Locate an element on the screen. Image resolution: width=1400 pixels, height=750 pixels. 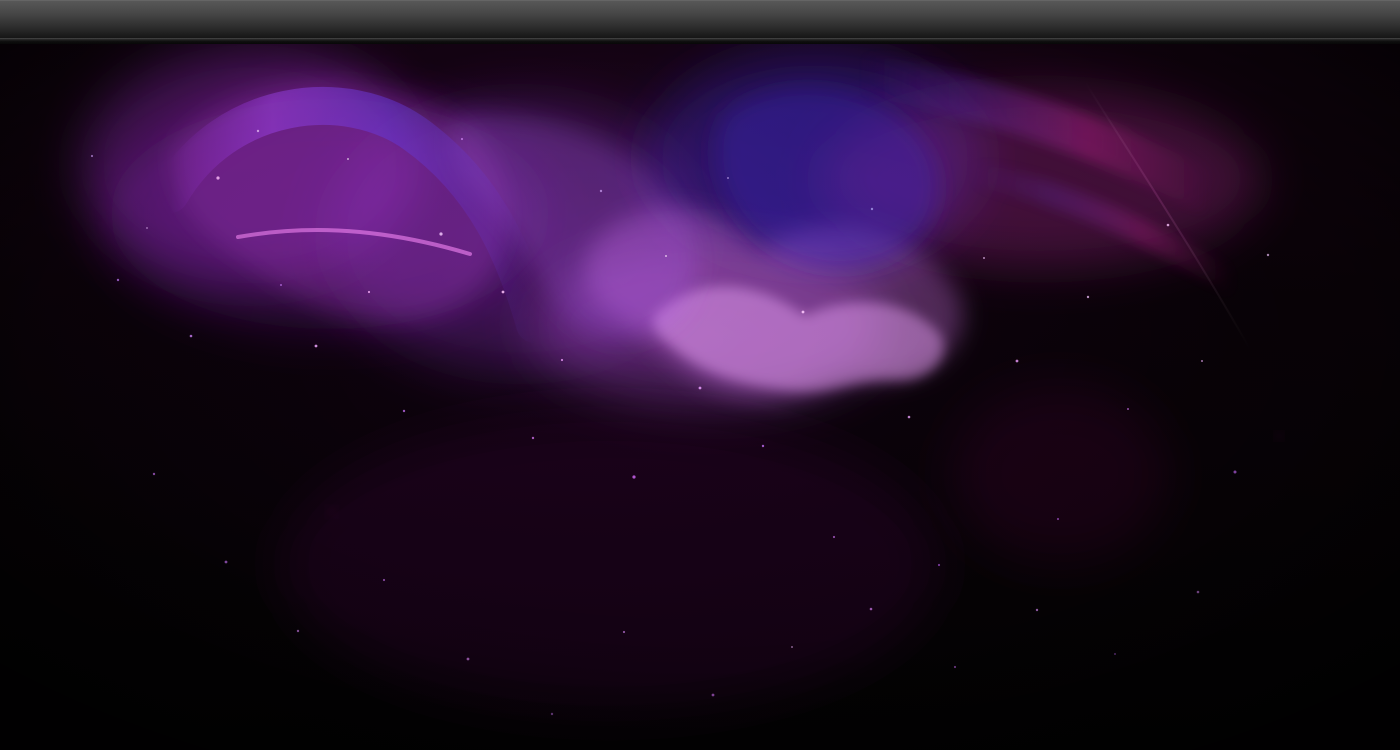
top-bar is located at coordinates (700, 19).